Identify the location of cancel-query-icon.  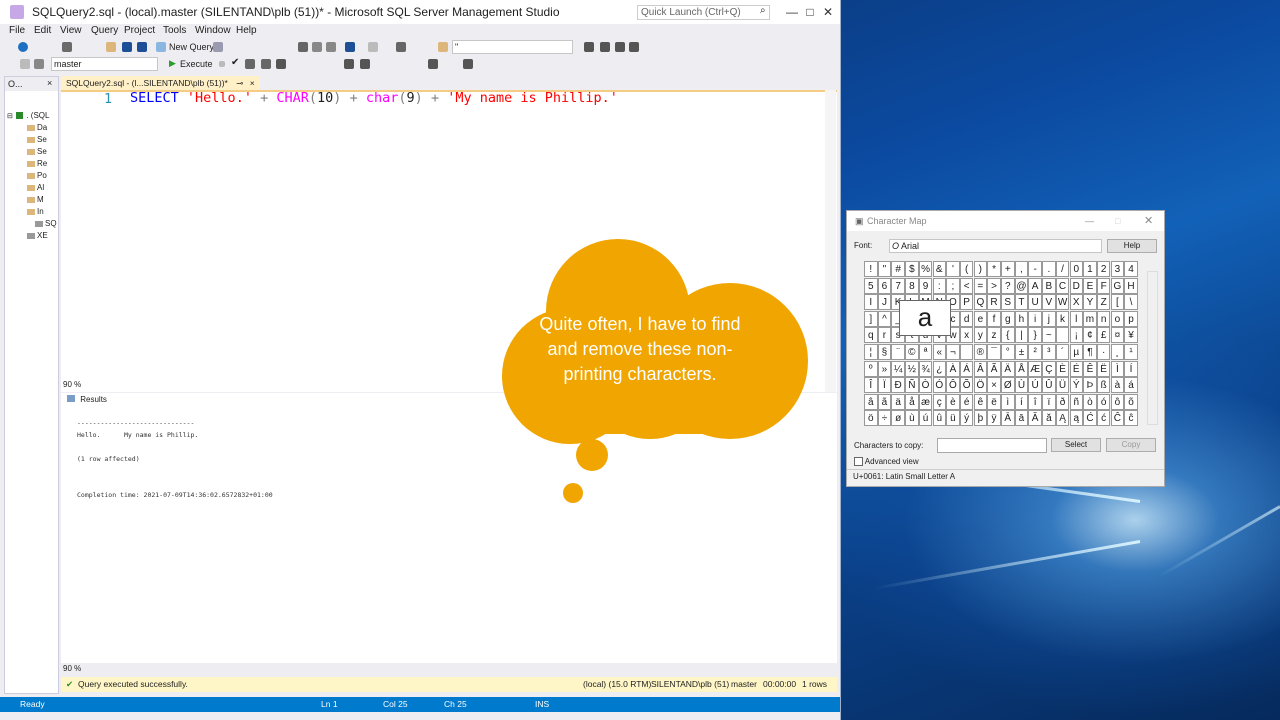
(222, 64).